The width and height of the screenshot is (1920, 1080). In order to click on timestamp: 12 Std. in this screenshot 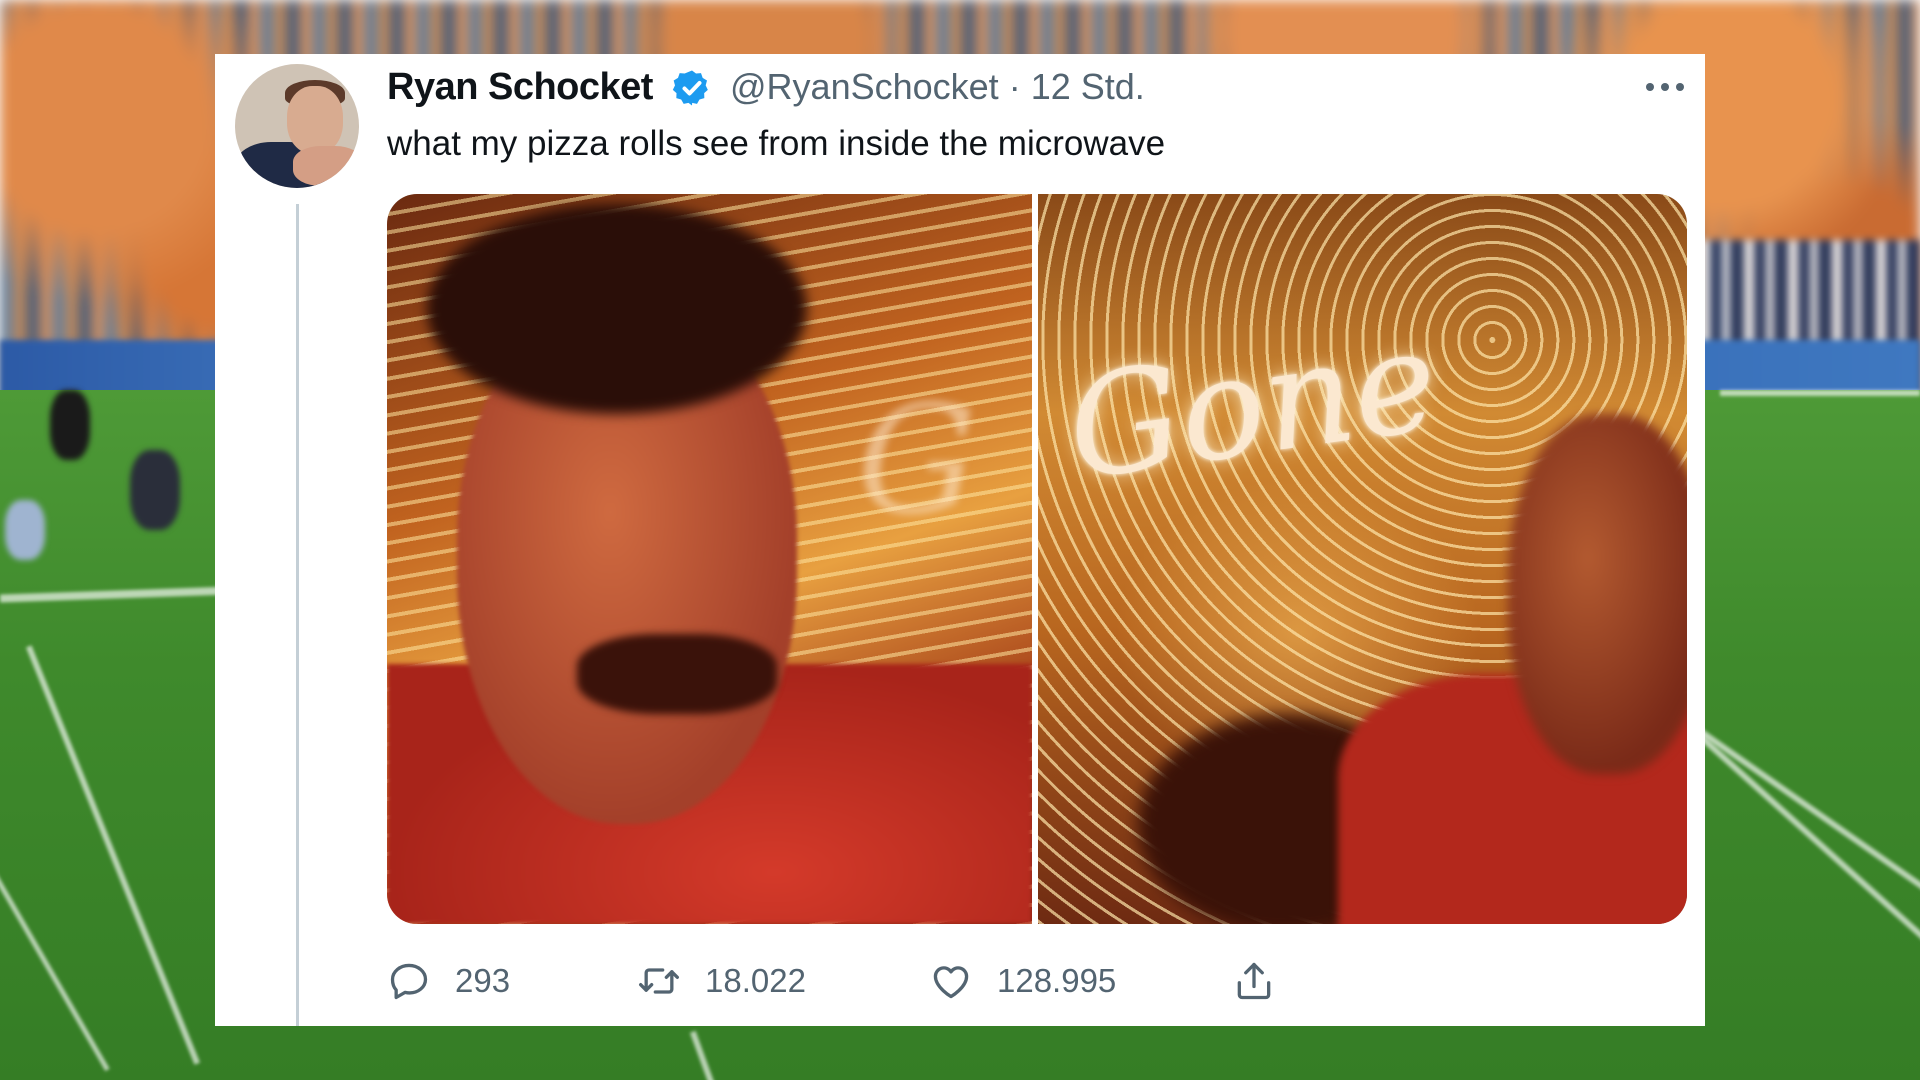, I will do `click(1088, 86)`.